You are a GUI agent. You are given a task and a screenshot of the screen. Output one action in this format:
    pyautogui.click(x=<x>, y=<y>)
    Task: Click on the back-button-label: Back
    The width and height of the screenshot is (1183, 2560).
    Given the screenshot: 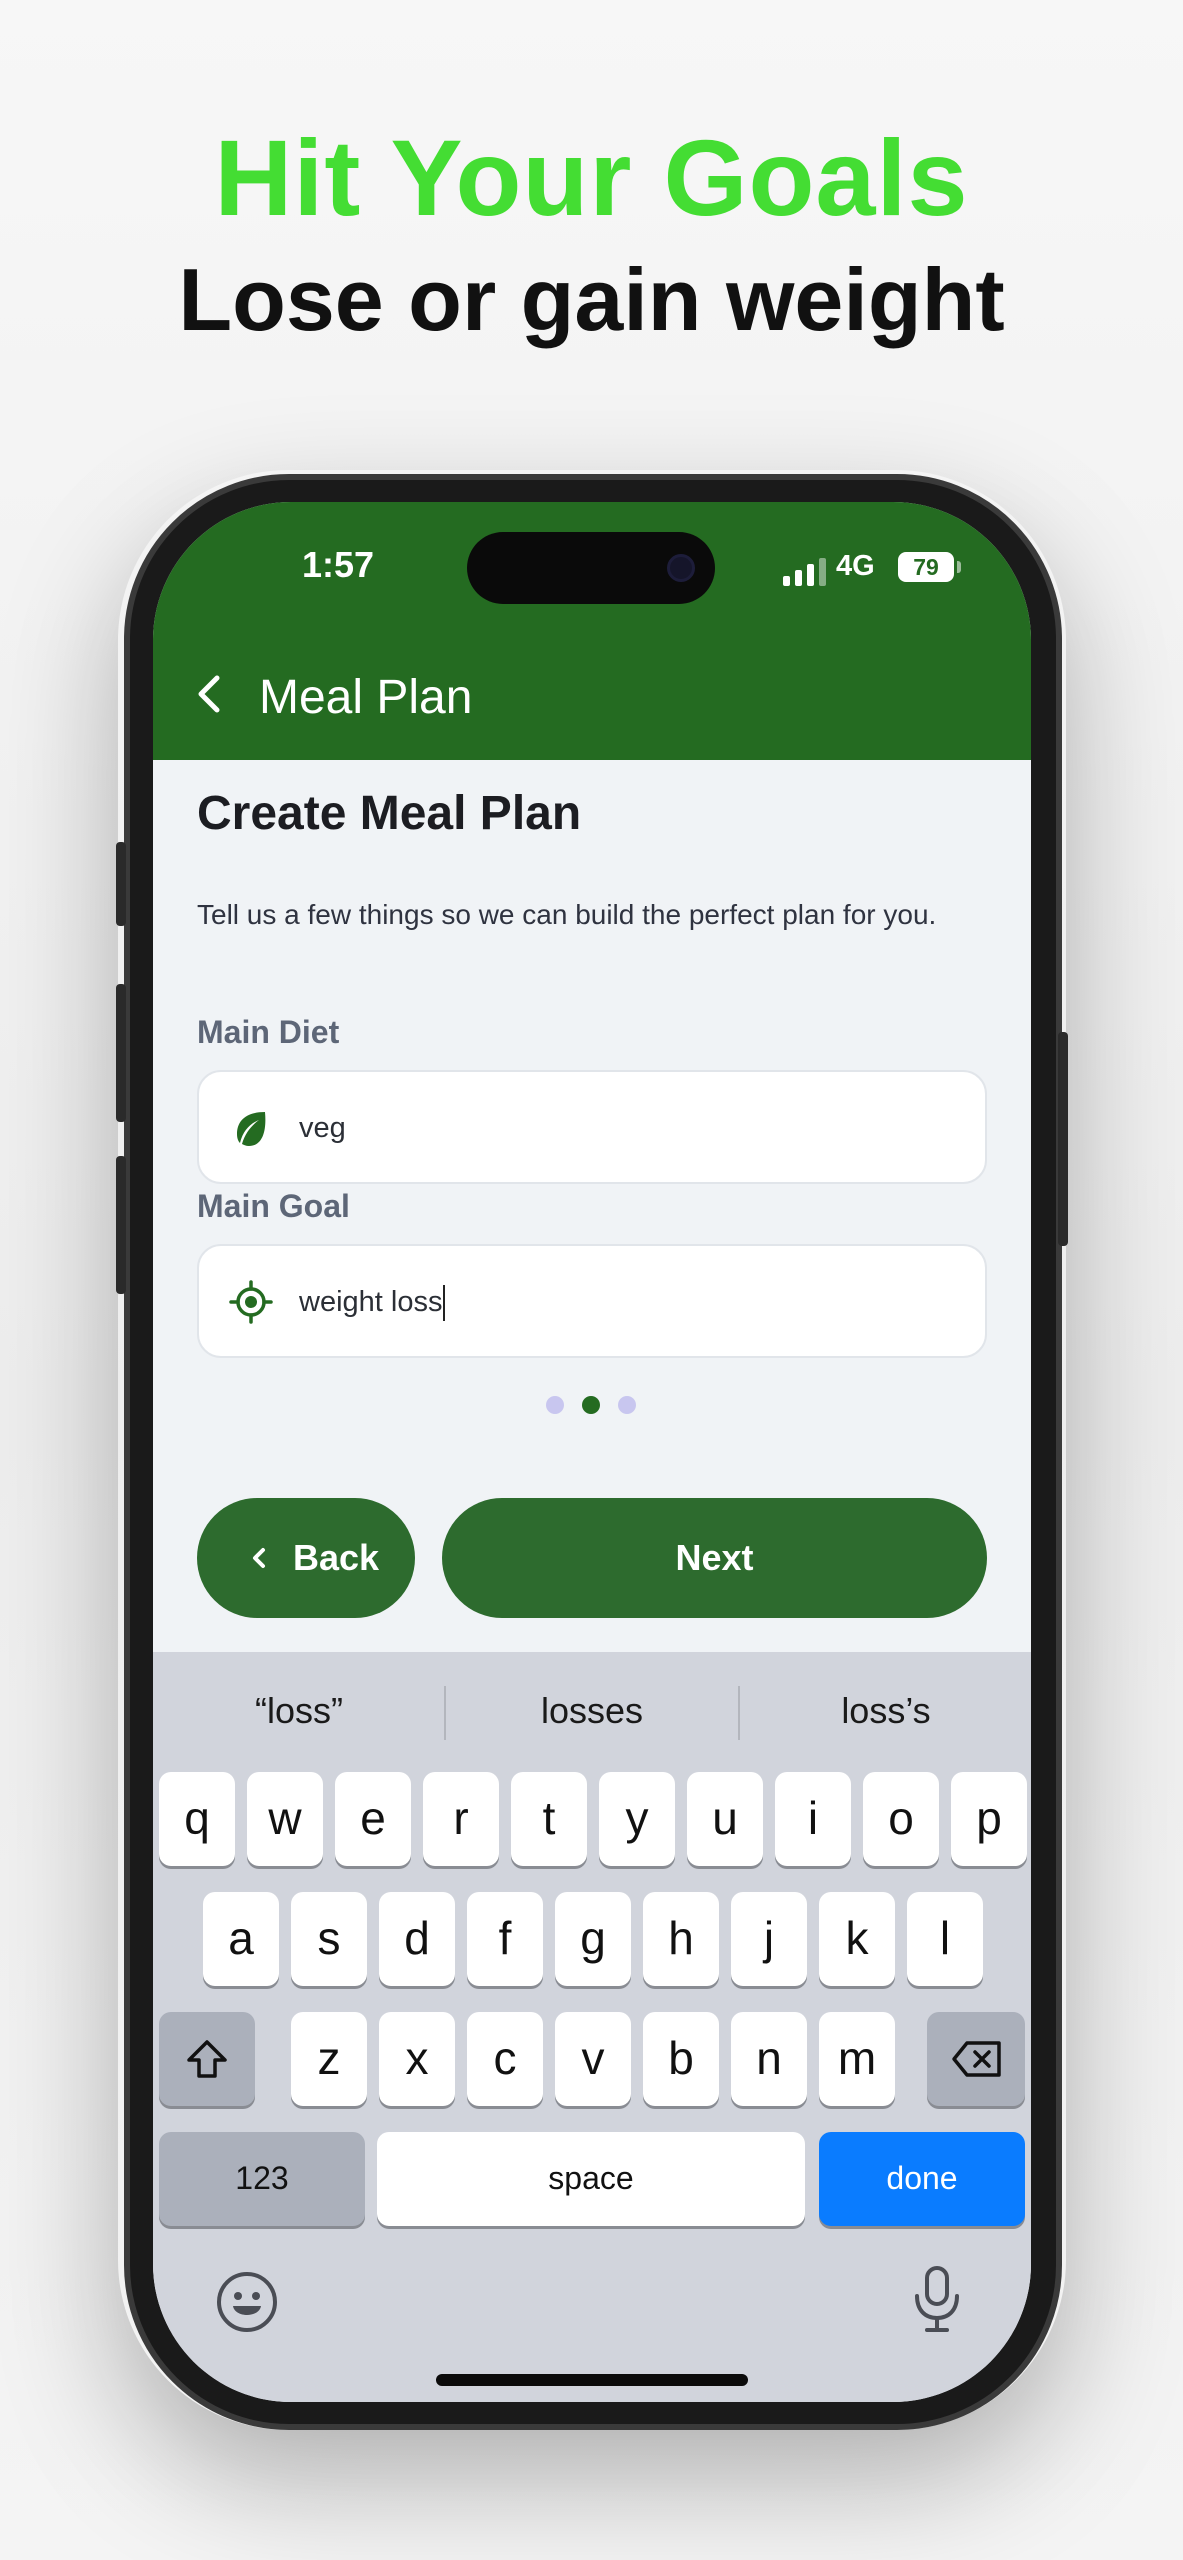 What is the action you would take?
    pyautogui.click(x=336, y=1557)
    